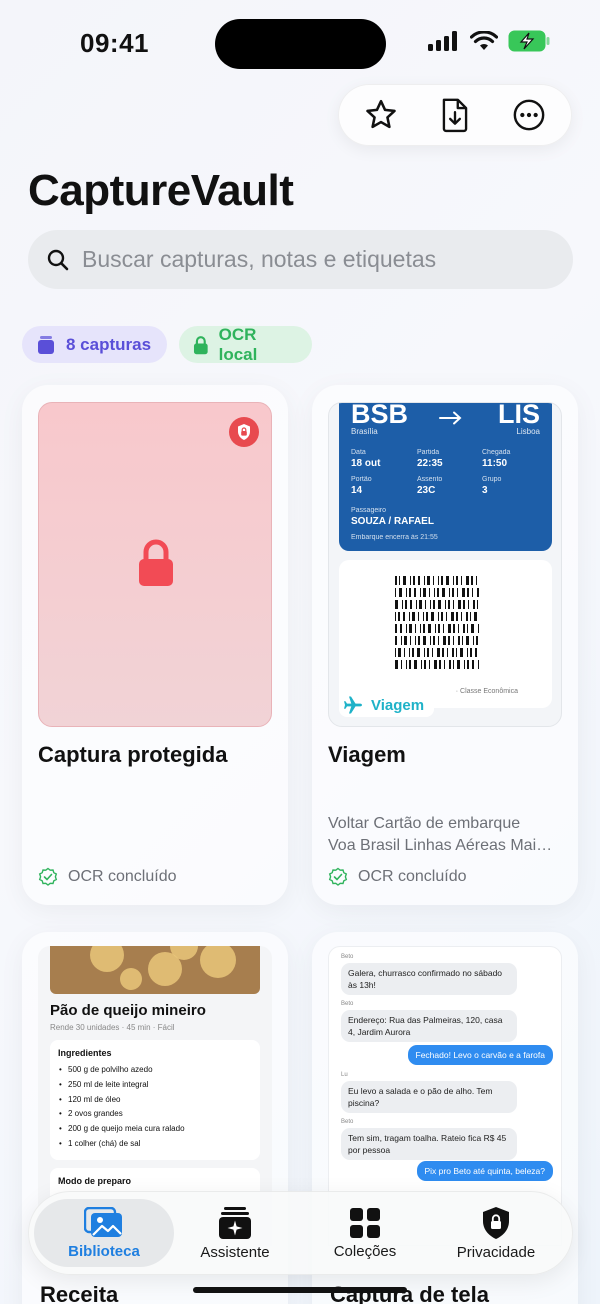 The width and height of the screenshot is (600, 1304). What do you see at coordinates (394, 537) in the screenshot?
I see `boarding-closes-text: Embarque encerra às 21:55` at bounding box center [394, 537].